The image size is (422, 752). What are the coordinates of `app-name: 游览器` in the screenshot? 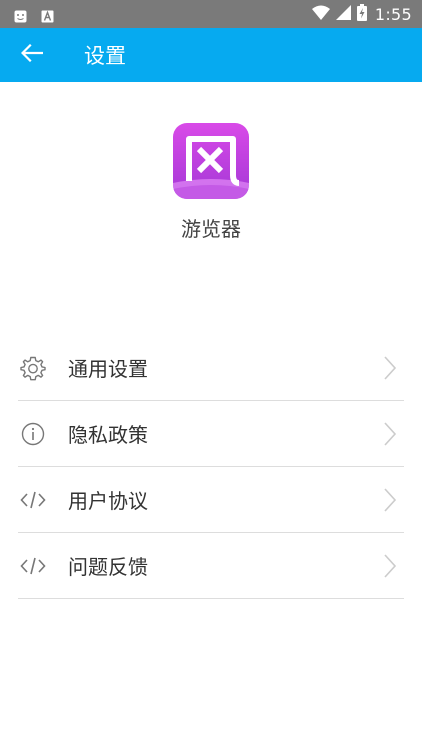 It's located at (211, 229).